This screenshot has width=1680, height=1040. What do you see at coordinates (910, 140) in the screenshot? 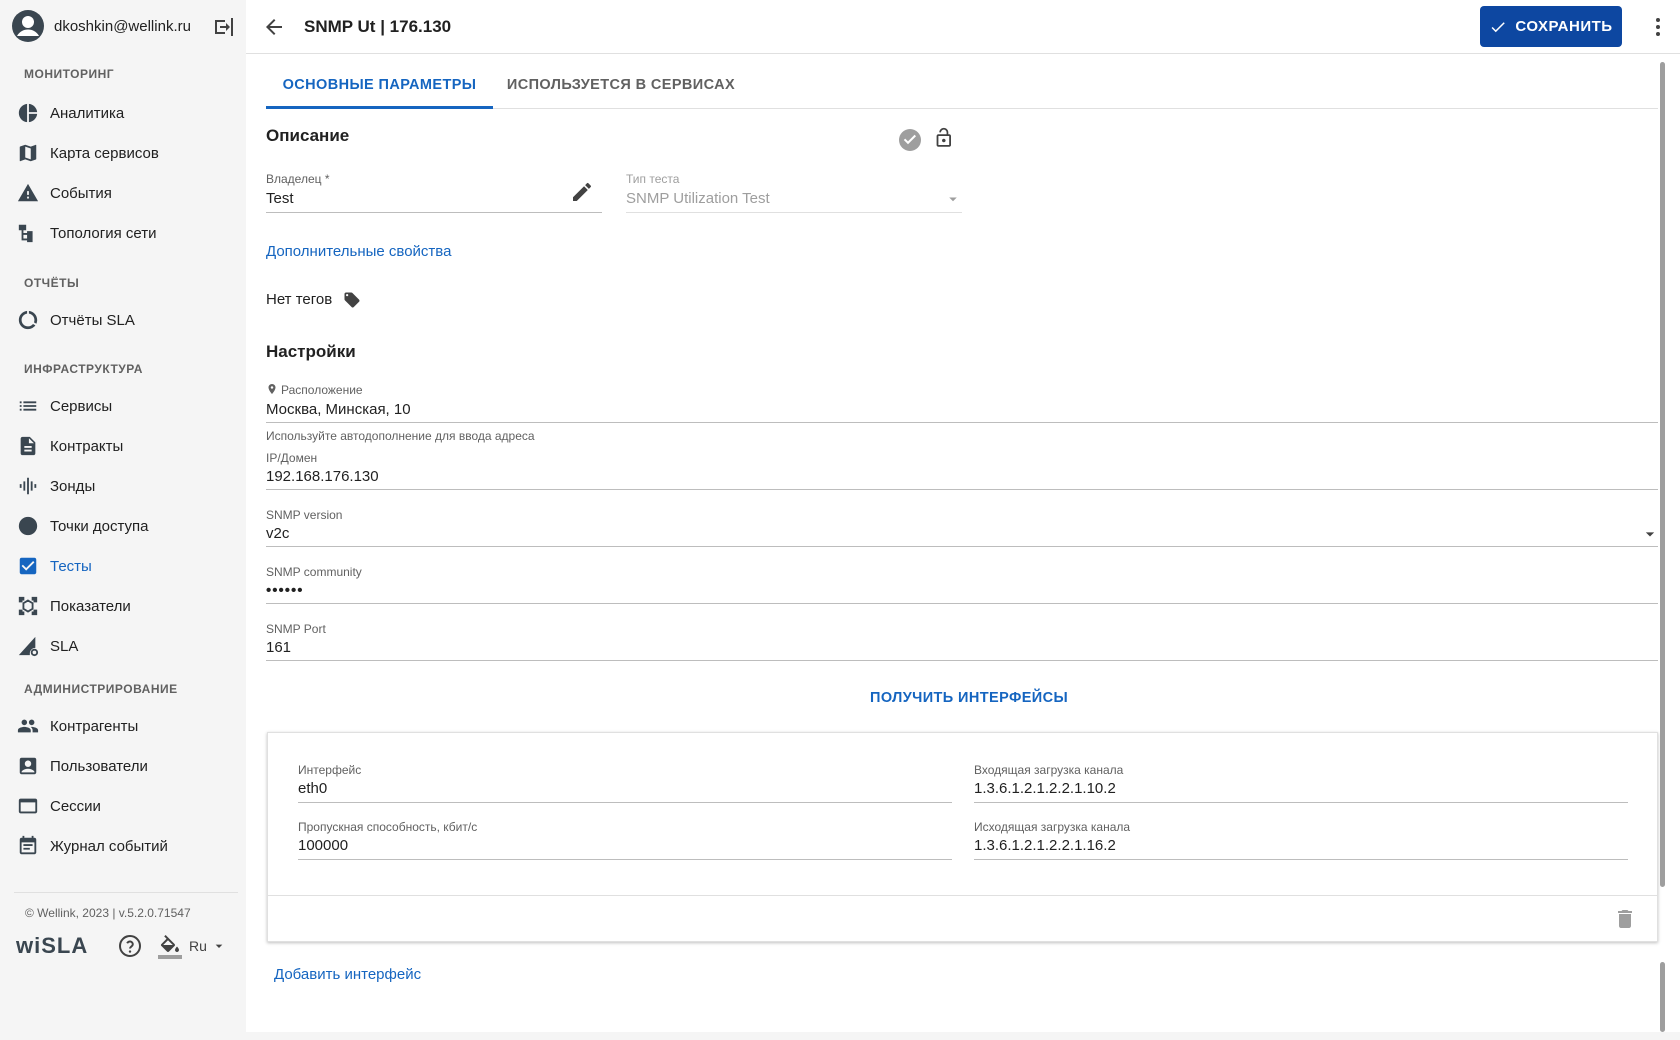
I see `check-circle-icon` at bounding box center [910, 140].